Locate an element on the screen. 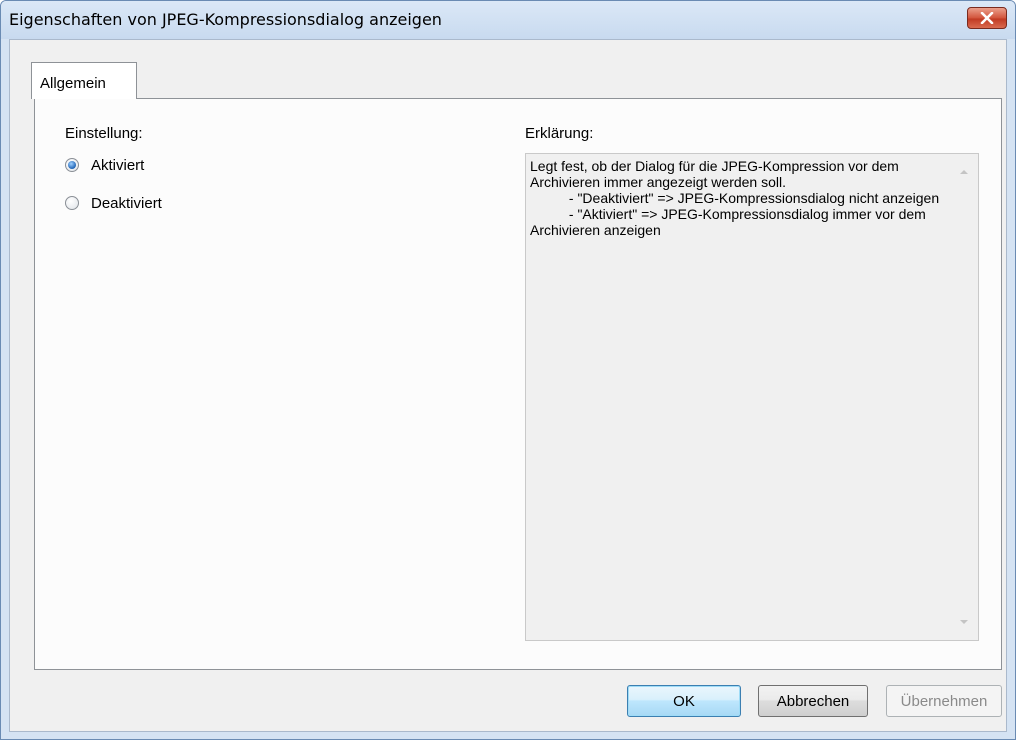  radio-aktiviert-indicator is located at coordinates (72, 165).